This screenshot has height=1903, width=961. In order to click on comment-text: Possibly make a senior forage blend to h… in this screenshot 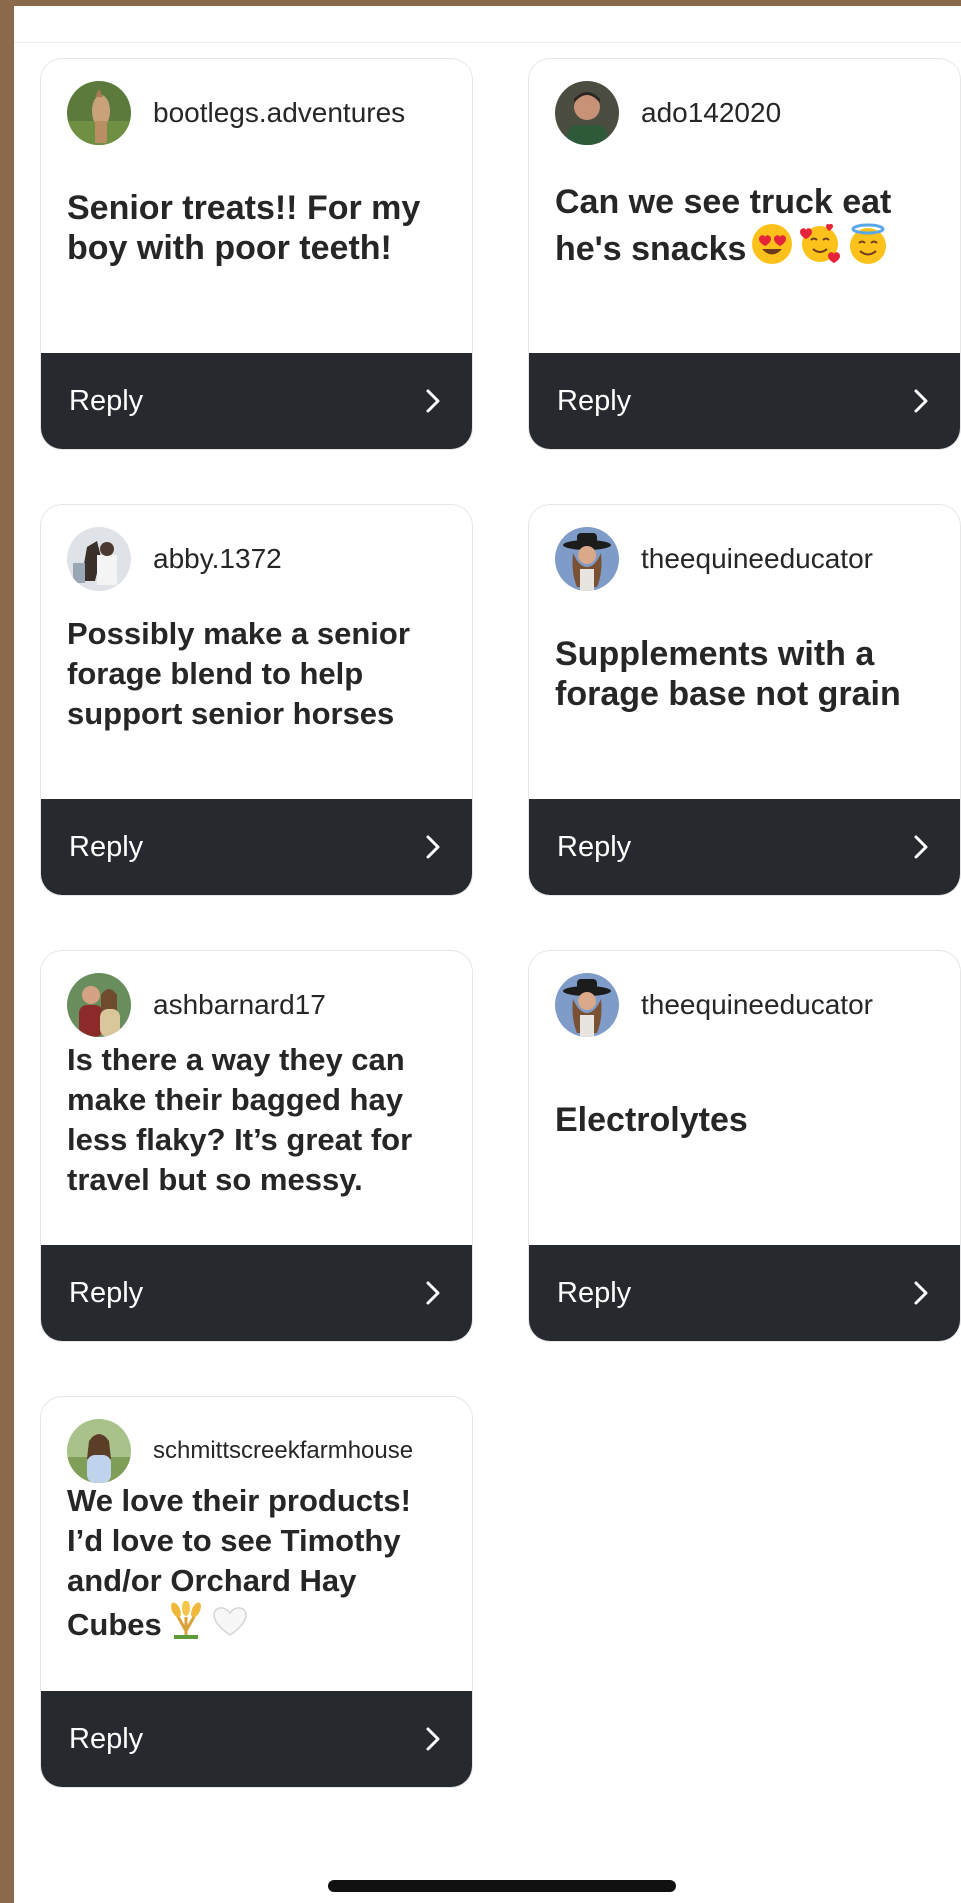, I will do `click(238, 673)`.